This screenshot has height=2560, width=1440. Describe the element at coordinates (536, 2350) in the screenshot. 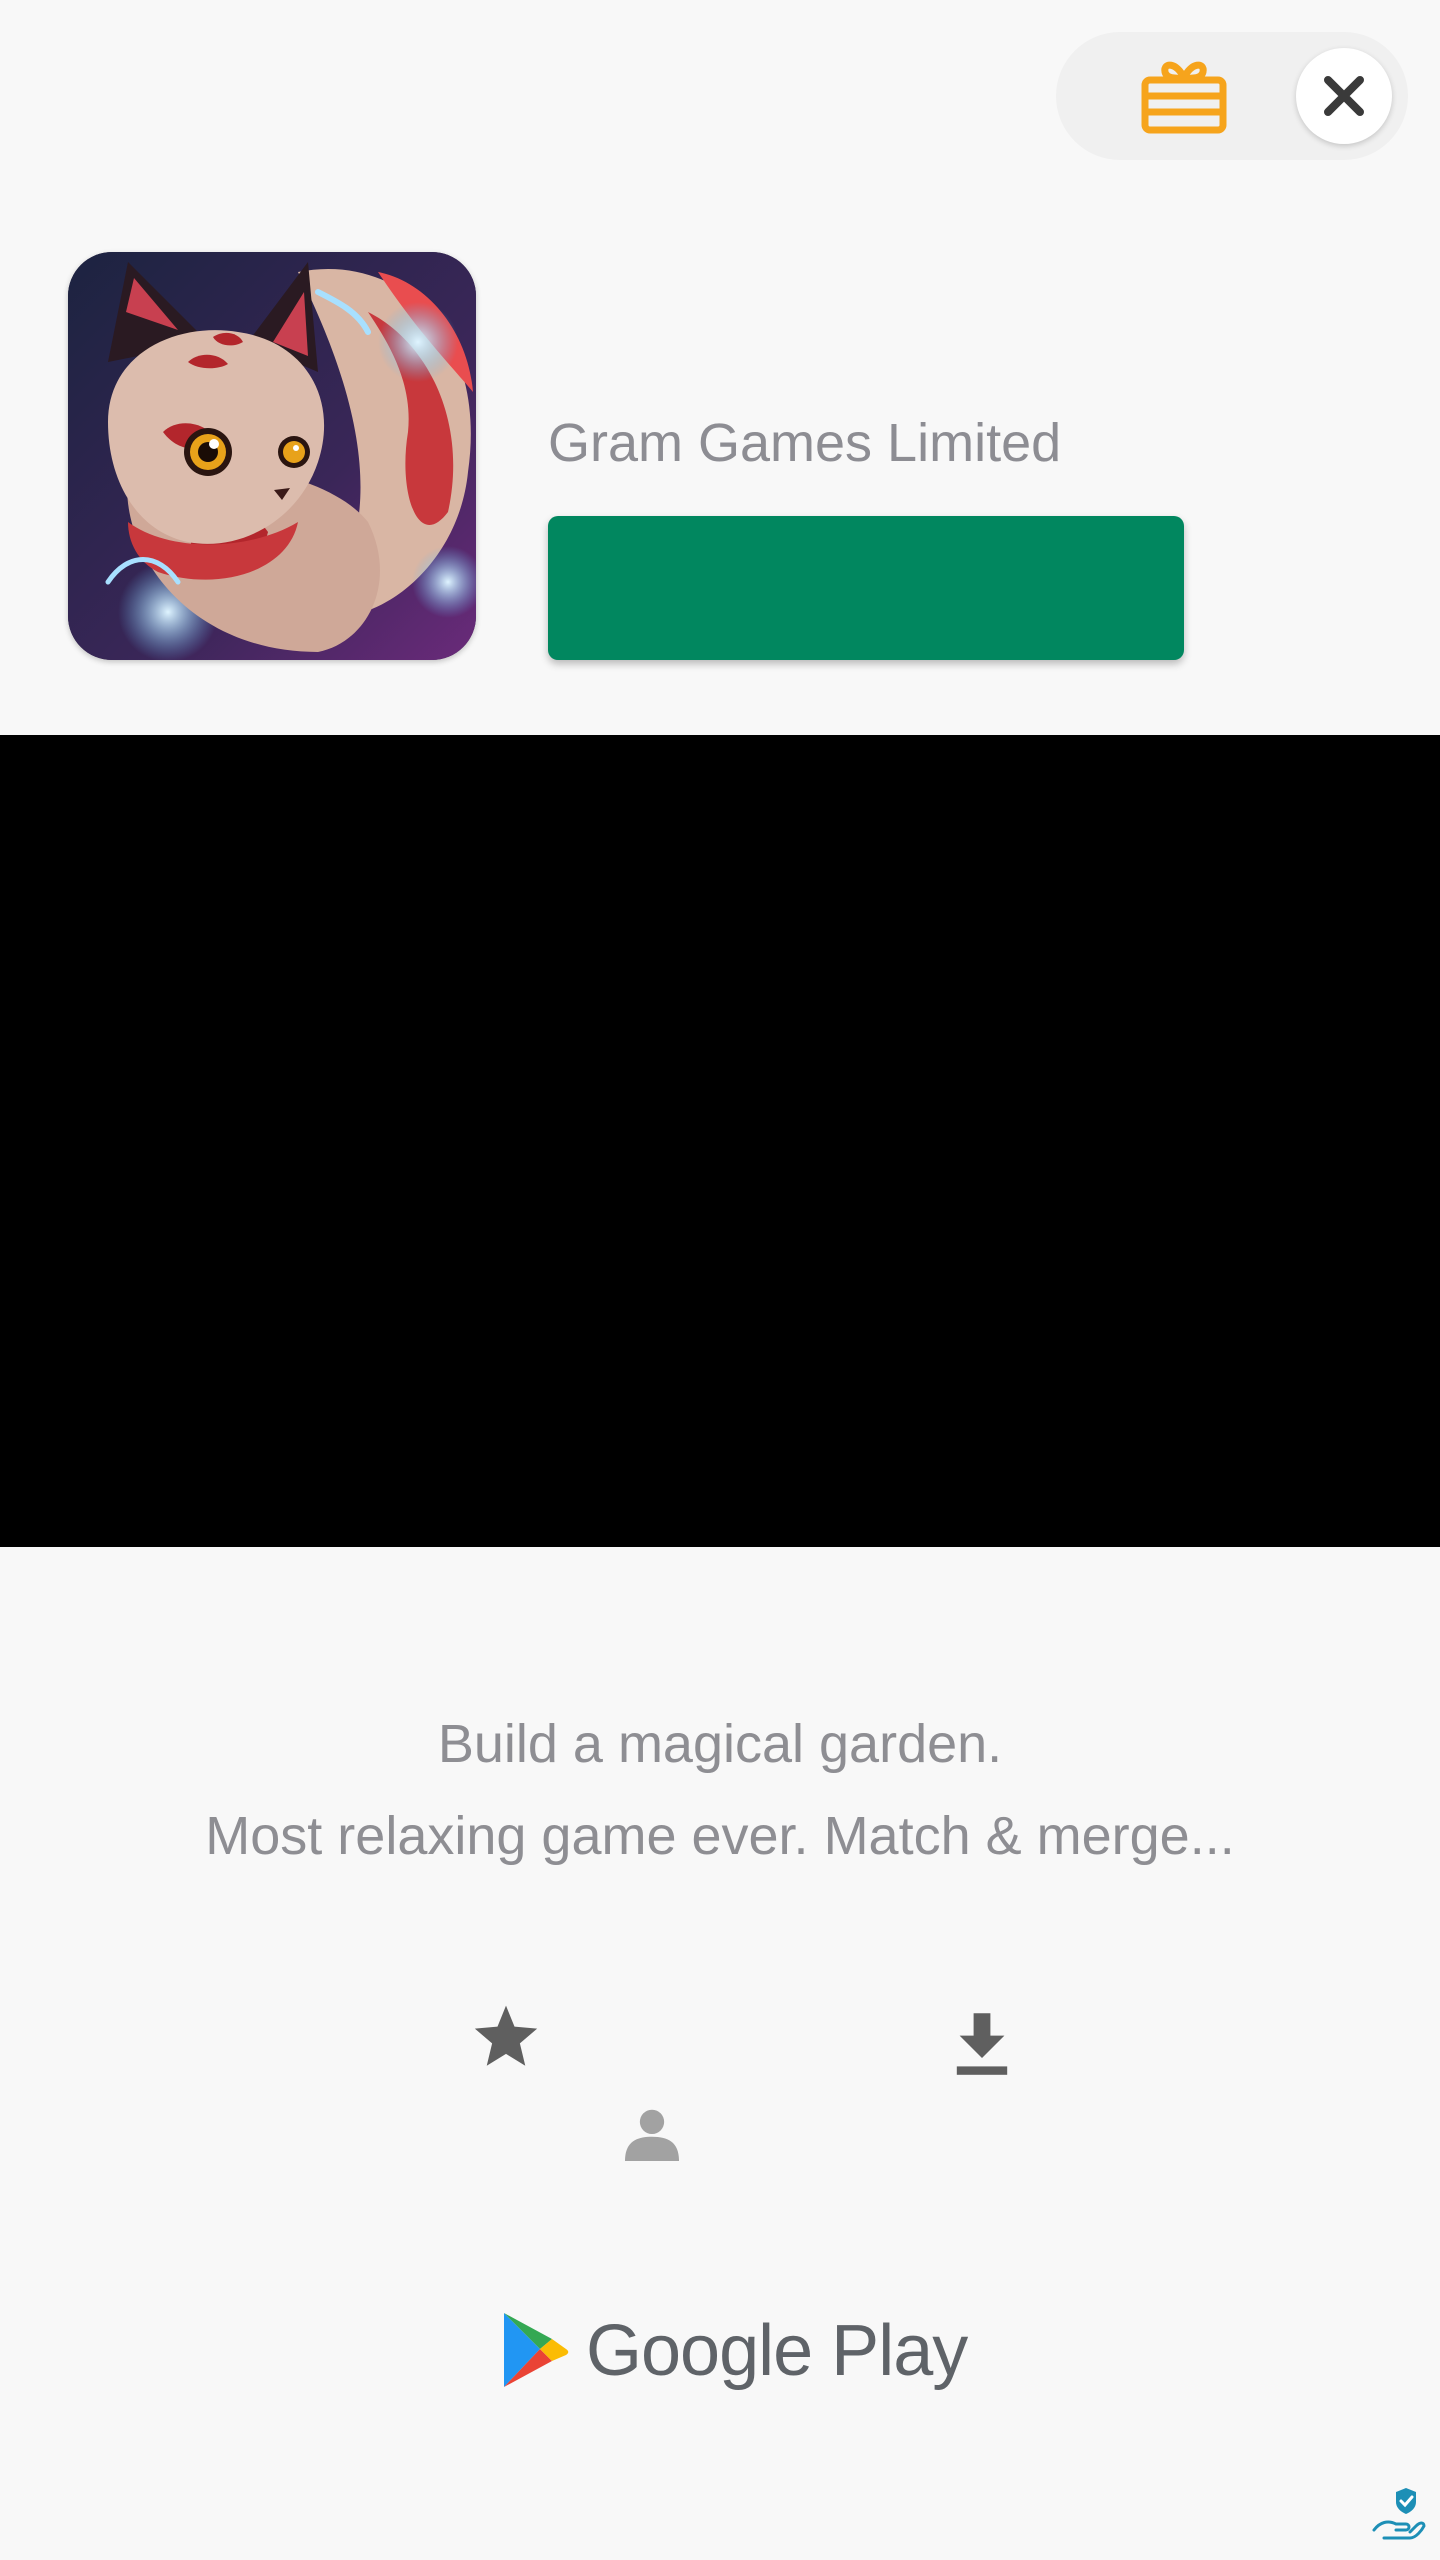

I see `play-triangle-icon` at that location.